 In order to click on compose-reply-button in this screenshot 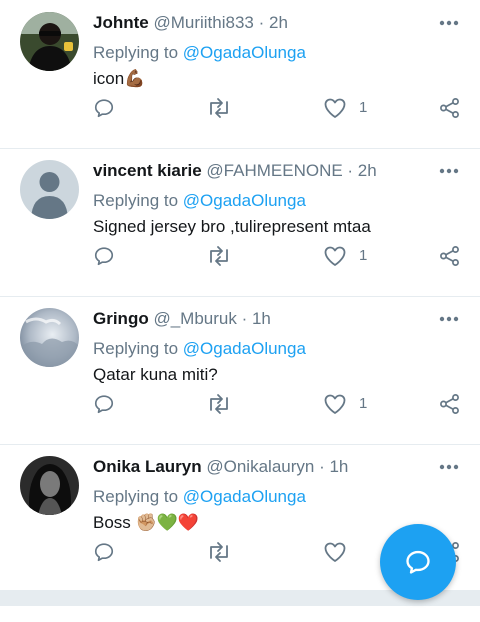, I will do `click(418, 562)`.